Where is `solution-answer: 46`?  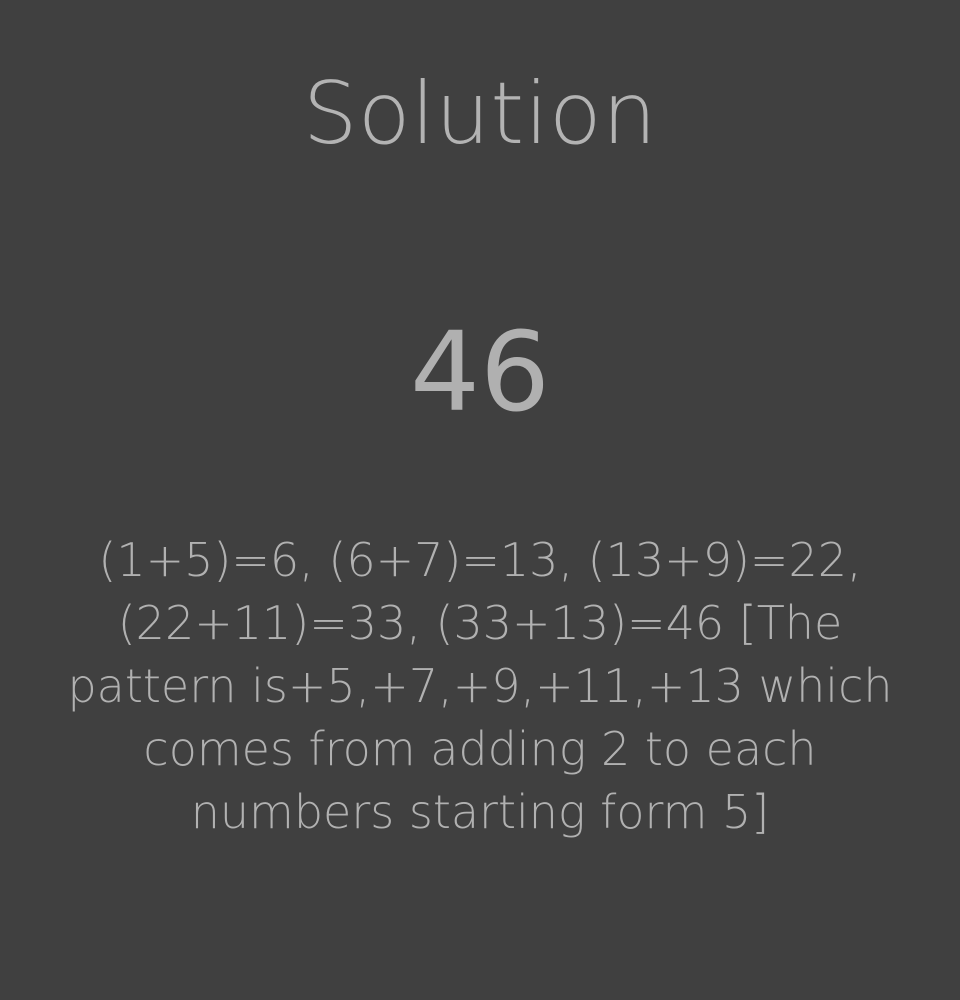
solution-answer: 46 is located at coordinates (480, 372).